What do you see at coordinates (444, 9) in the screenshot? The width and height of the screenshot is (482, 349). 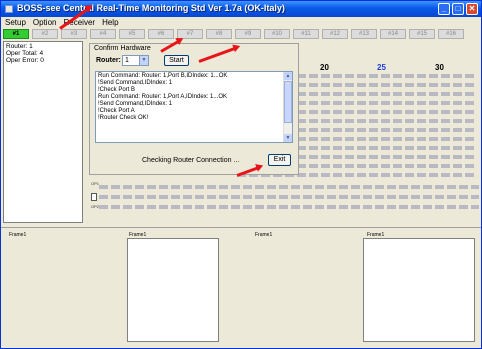 I see `minimize-button: _` at bounding box center [444, 9].